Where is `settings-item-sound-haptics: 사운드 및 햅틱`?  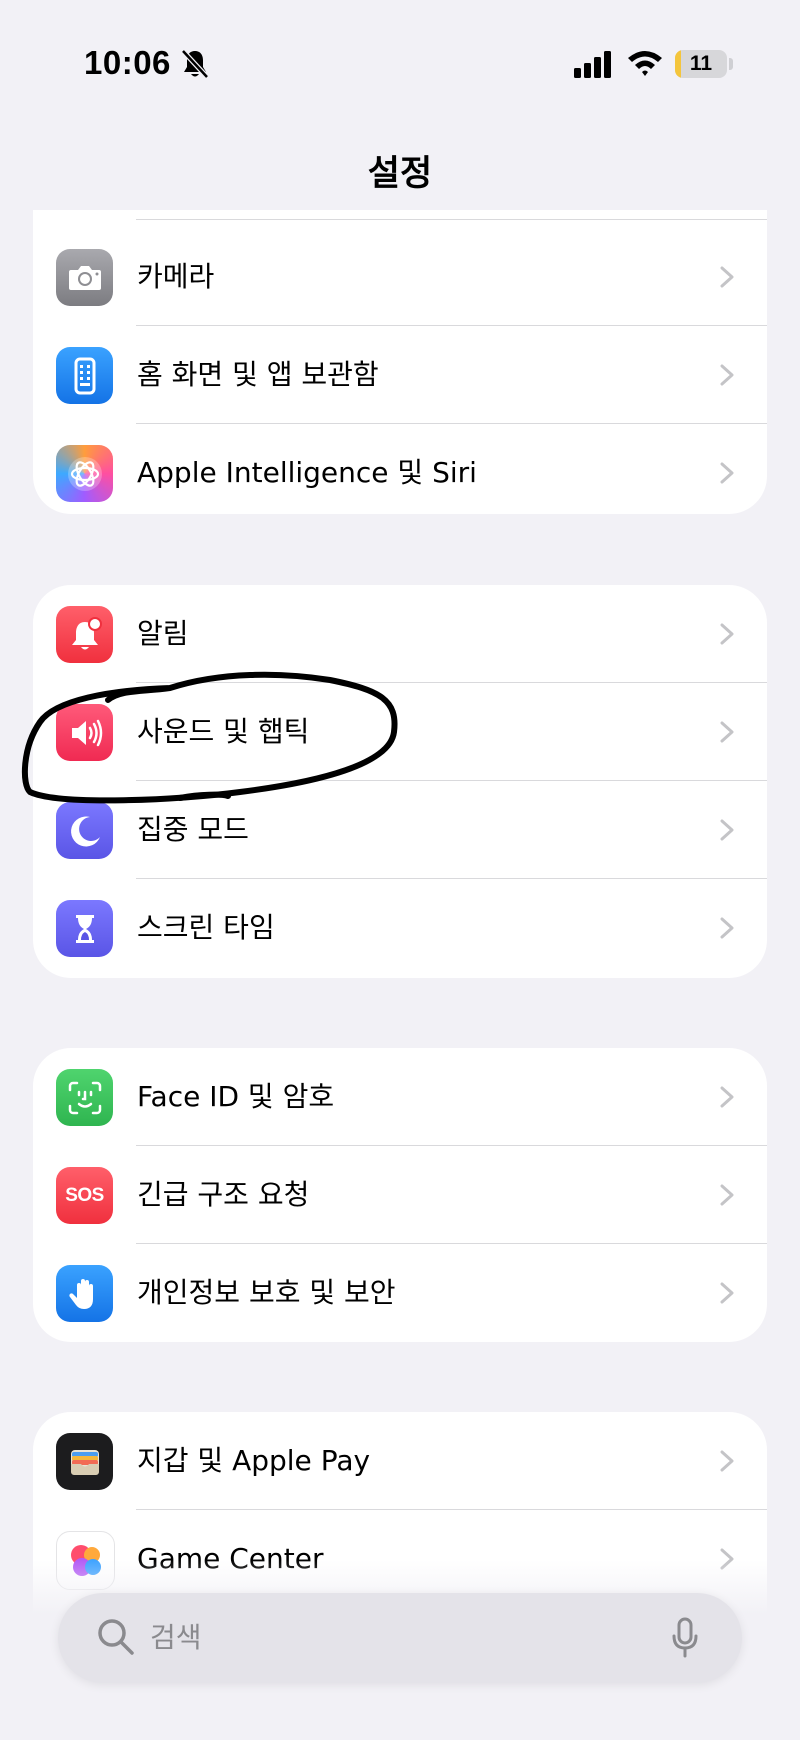
settings-item-sound-haptics: 사운드 및 햅틱 is located at coordinates (400, 732).